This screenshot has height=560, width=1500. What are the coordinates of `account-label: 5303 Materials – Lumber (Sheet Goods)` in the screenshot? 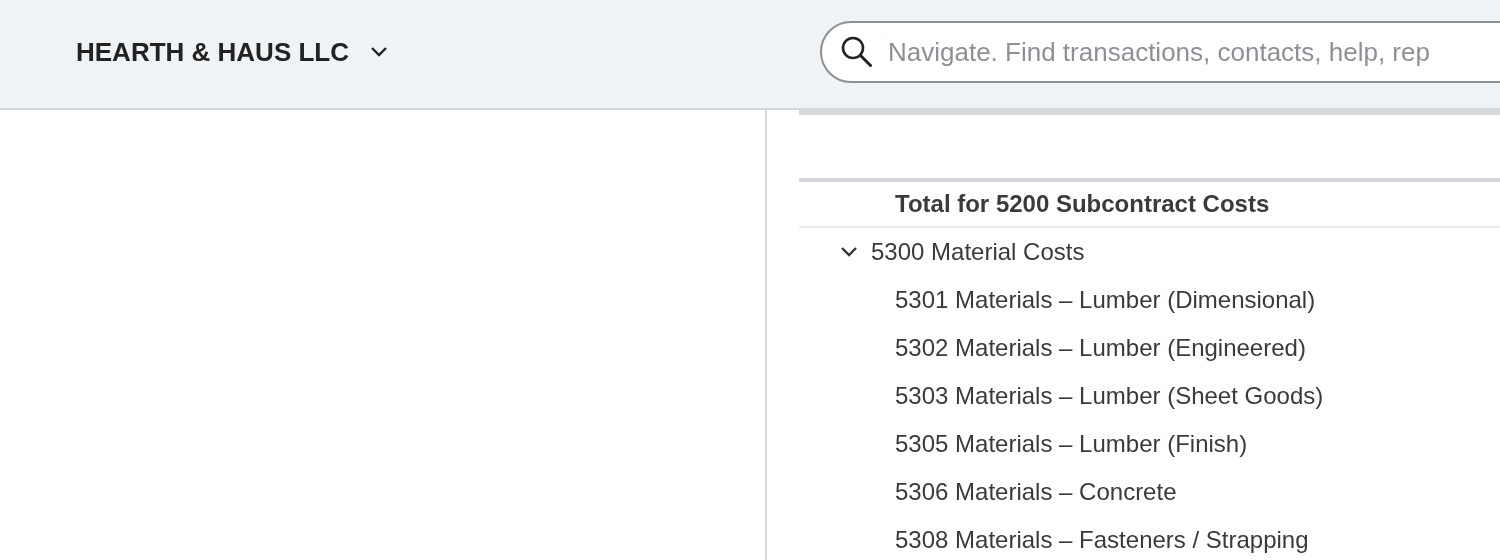 It's located at (1109, 396).